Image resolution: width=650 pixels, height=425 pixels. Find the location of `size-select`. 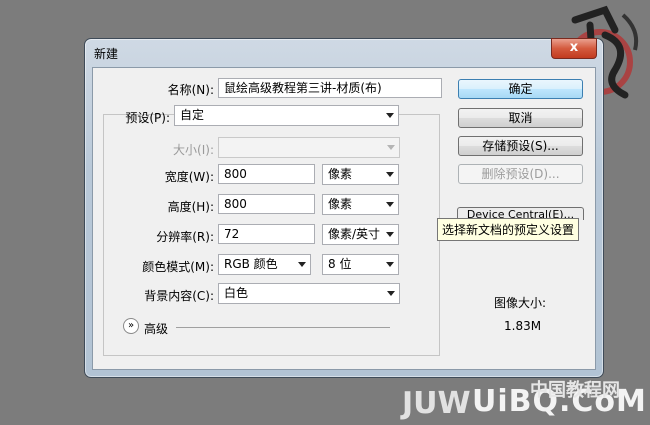

size-select is located at coordinates (309, 147).